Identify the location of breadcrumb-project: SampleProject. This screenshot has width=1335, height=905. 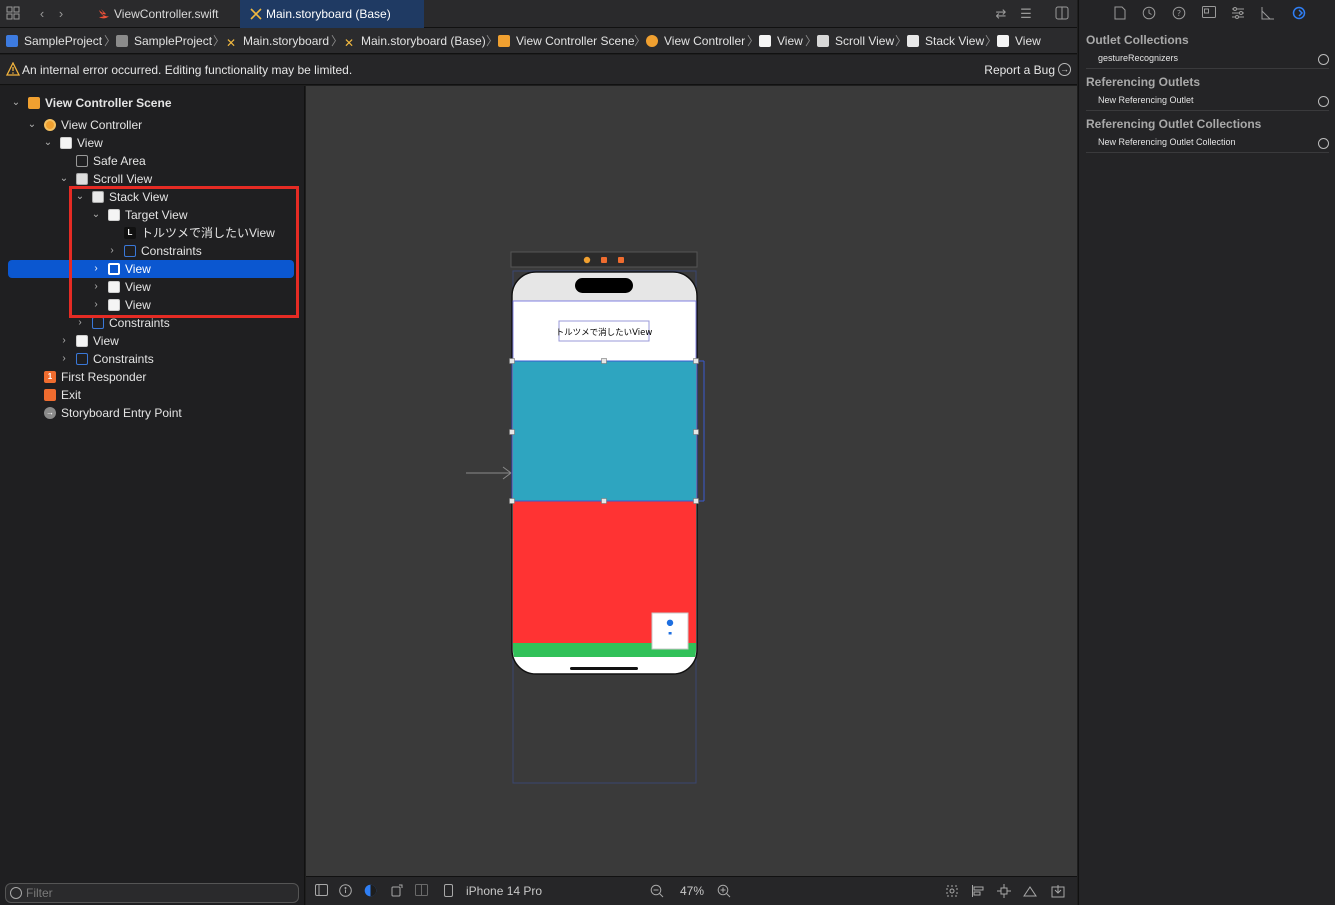
(54, 41).